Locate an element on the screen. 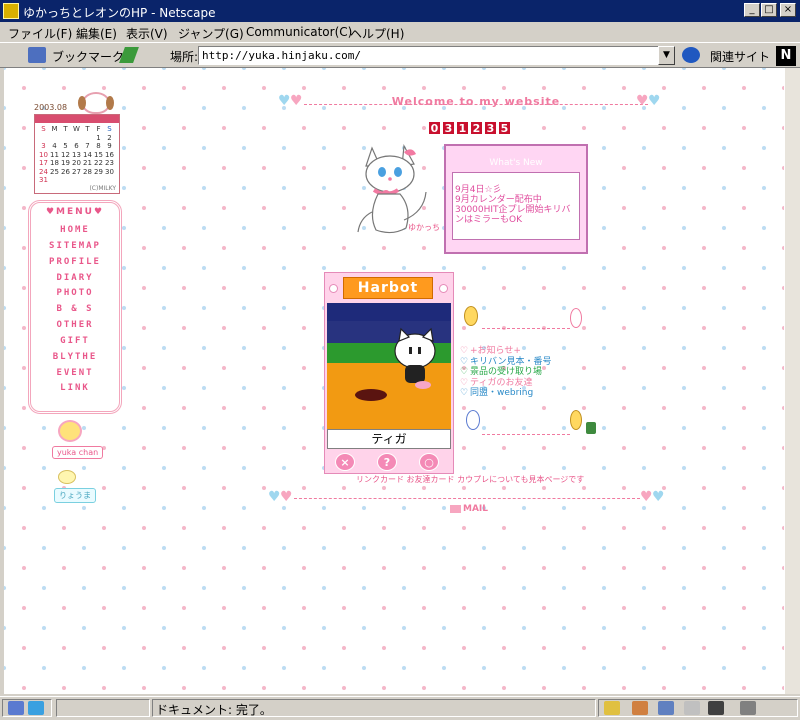 Image resolution: width=800 pixels, height=720 pixels. vertical-scrollbar is located at coordinates (792, 381).